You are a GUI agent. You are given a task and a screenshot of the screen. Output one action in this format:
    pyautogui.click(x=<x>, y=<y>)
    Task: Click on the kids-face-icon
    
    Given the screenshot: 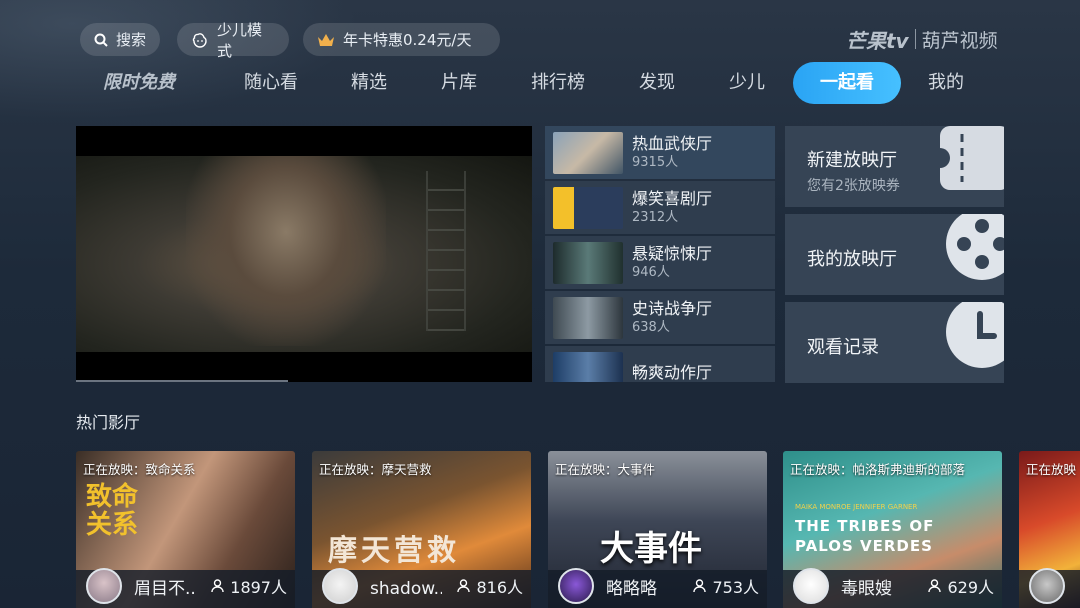 What is the action you would take?
    pyautogui.click(x=199, y=40)
    